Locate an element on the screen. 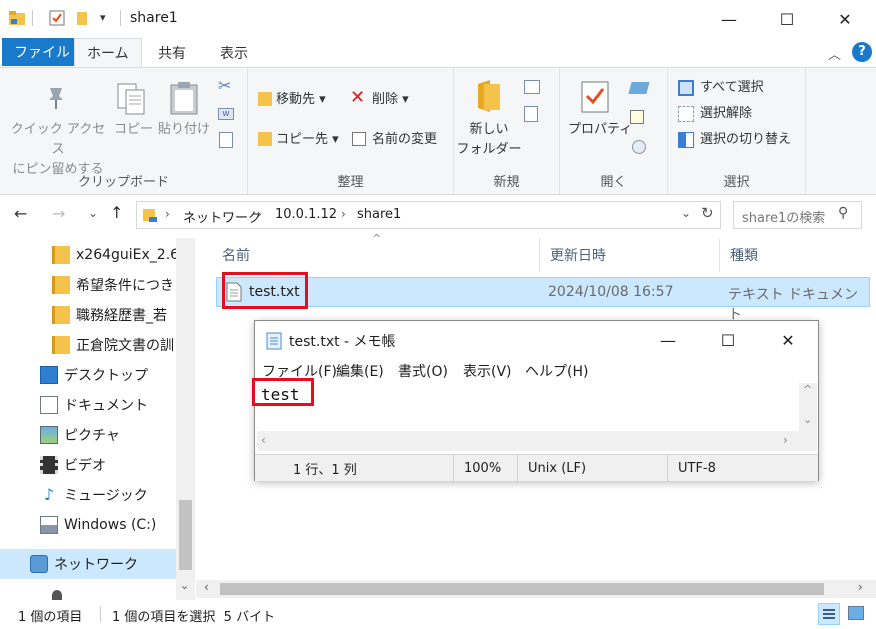 This screenshot has width=876, height=629. nav-item-drive-c: Windows (C:) is located at coordinates (88, 525).